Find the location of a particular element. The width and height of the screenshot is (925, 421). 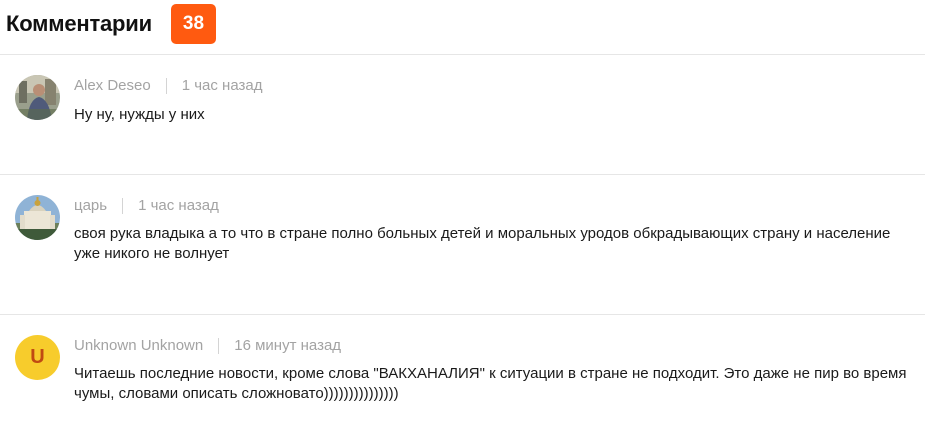

comment-meta: Alex Deseo 1 час назад is located at coordinates (168, 85).